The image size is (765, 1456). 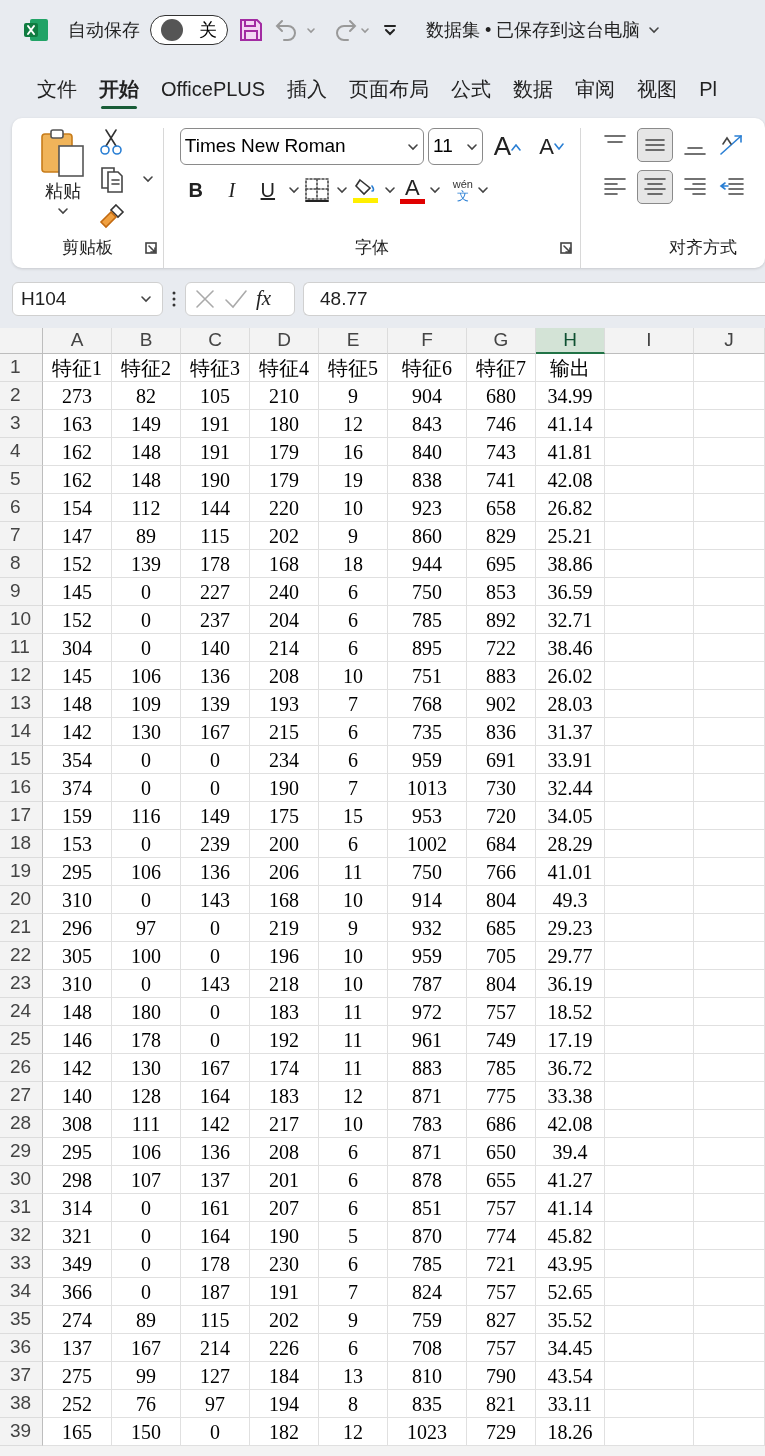 What do you see at coordinates (365, 190) in the screenshot?
I see `fill-color-icon` at bounding box center [365, 190].